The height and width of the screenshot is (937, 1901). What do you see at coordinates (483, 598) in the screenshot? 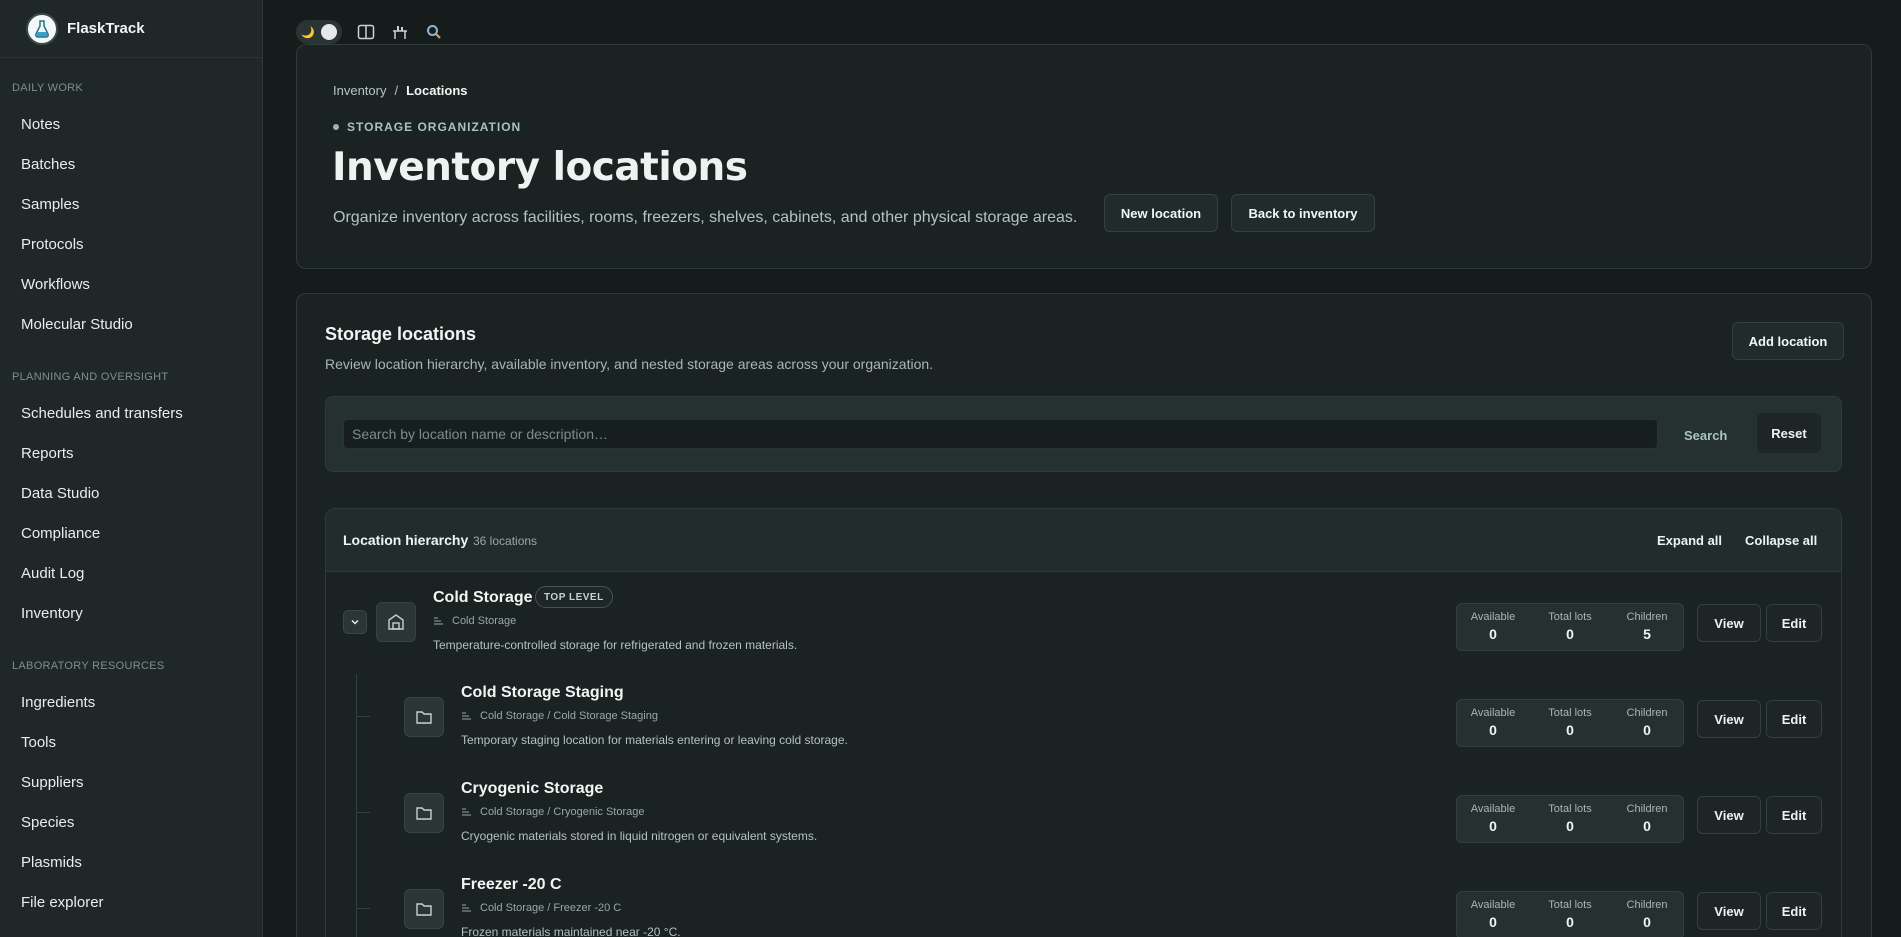
I see `location-name: Cold Storage` at bounding box center [483, 598].